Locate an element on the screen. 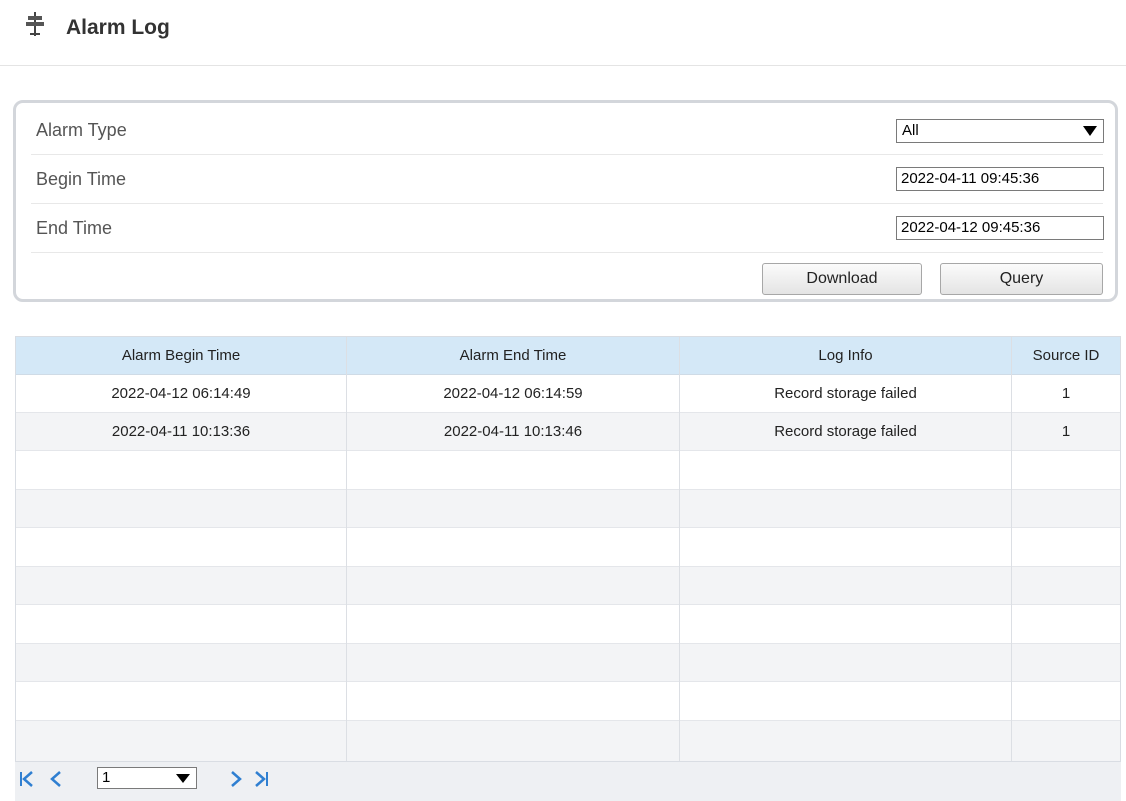  page-title: Alarm Log is located at coordinates (118, 27).